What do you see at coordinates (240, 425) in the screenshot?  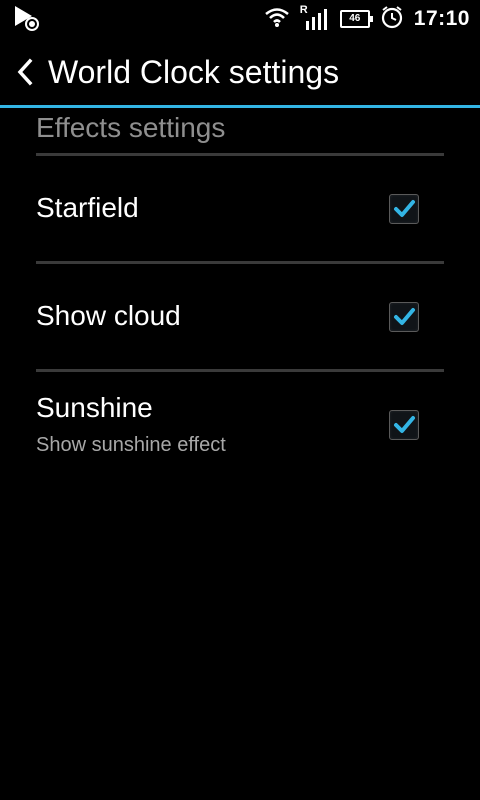 I see `pref-row-sunshine: Sunshine Show sunshine effect` at bounding box center [240, 425].